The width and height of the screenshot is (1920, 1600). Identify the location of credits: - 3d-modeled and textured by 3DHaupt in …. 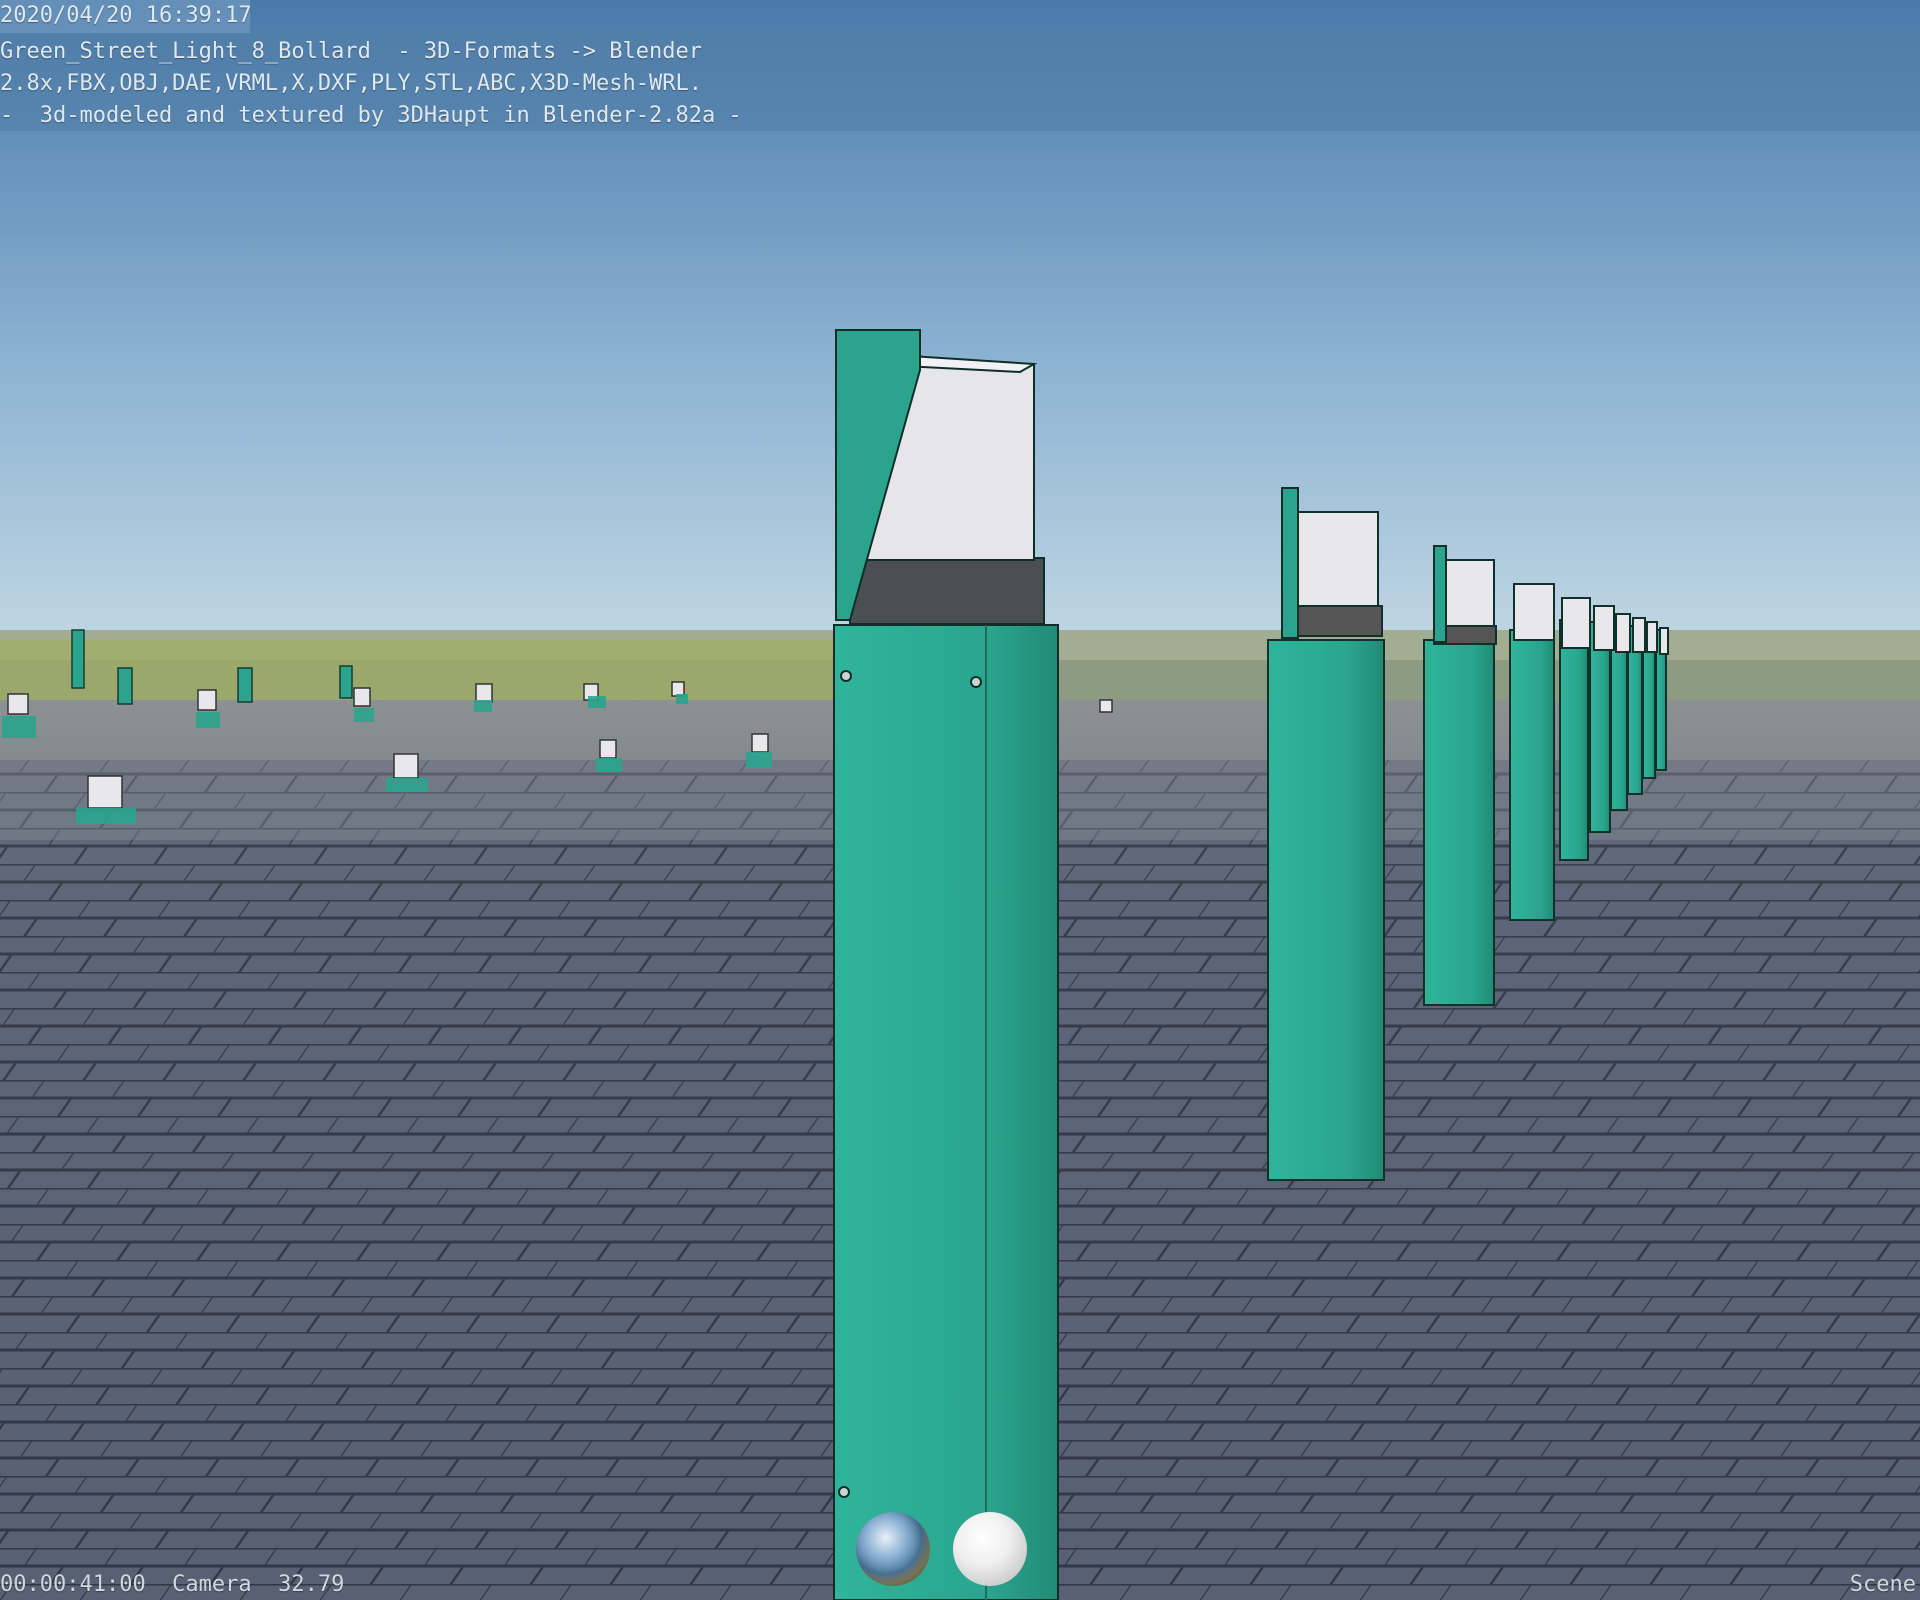
(371, 115).